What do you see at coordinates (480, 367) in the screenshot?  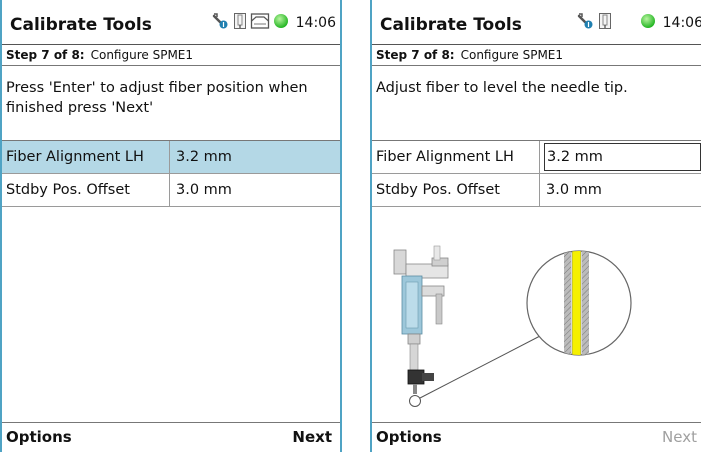 I see `leader-line` at bounding box center [480, 367].